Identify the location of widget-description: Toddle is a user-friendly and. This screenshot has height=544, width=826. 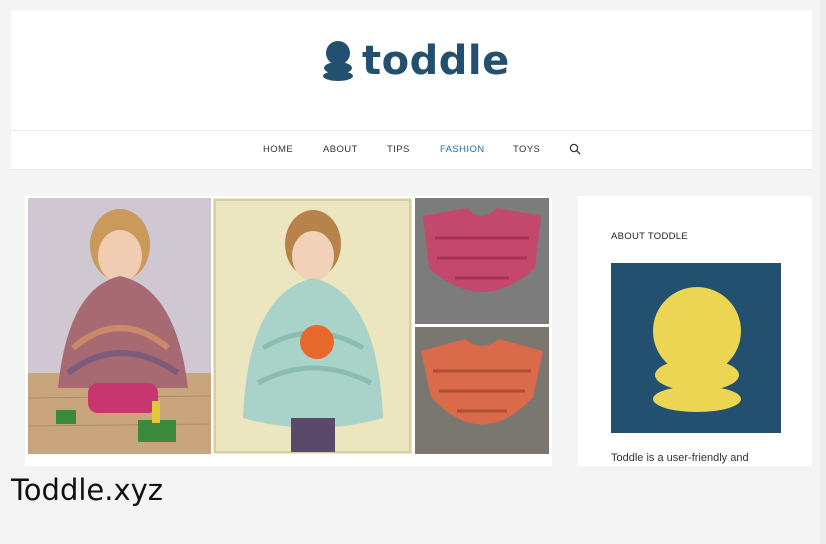
(680, 458).